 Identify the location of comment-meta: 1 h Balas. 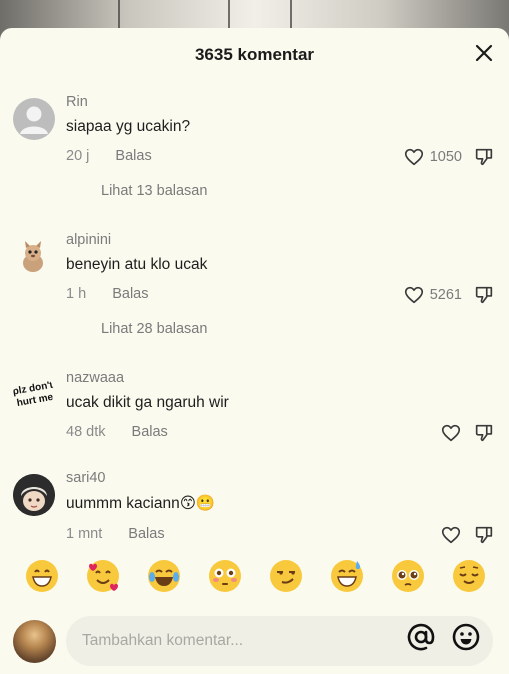
(107, 294).